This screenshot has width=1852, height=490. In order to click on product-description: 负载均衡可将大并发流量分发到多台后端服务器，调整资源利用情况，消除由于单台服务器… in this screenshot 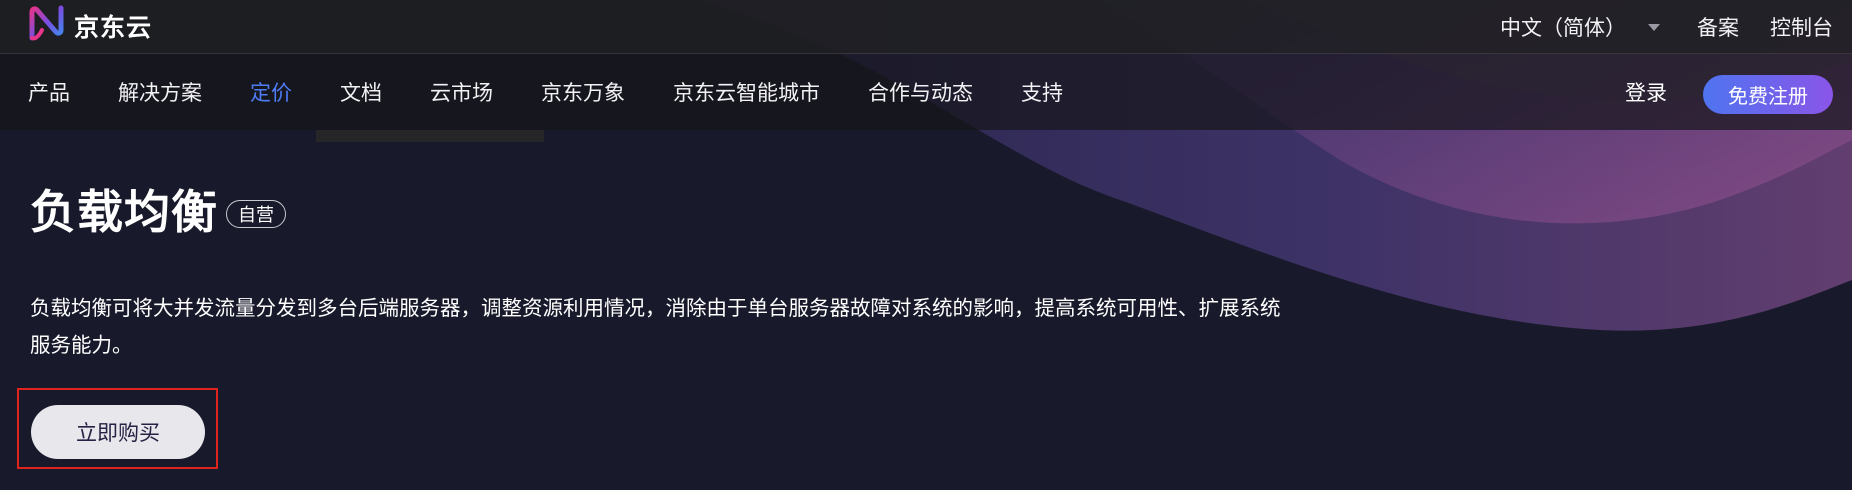, I will do `click(655, 326)`.